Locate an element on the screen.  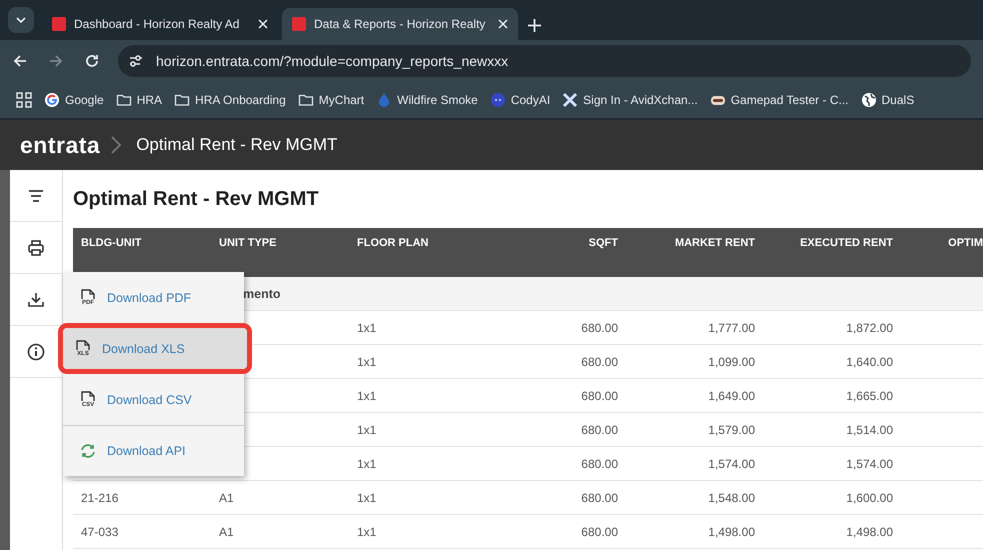
table-cell: 1,548.00 is located at coordinates (731, 497).